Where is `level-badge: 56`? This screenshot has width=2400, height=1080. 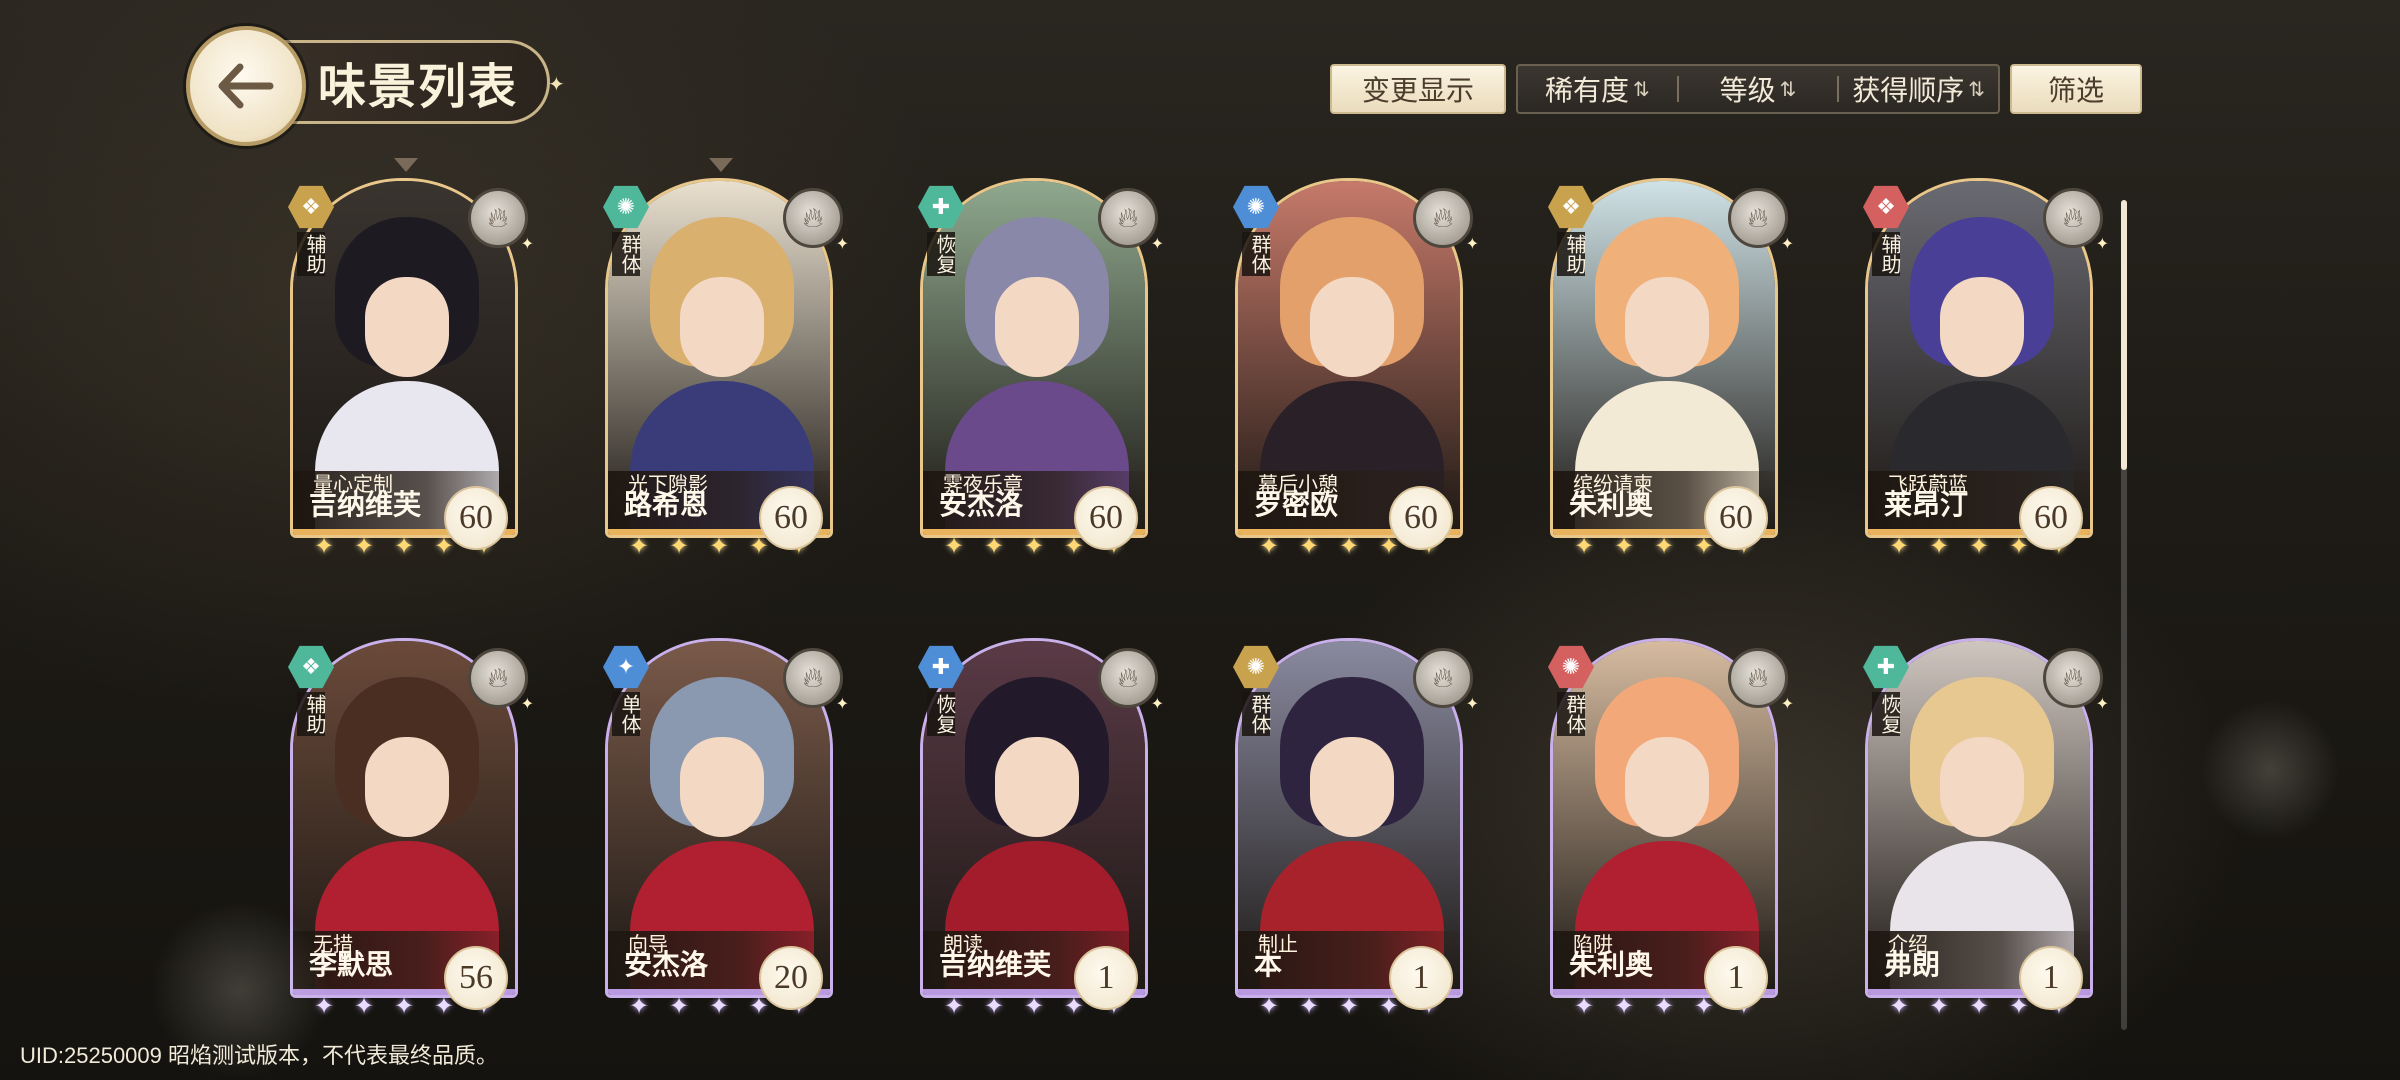
level-badge: 56 is located at coordinates (476, 978).